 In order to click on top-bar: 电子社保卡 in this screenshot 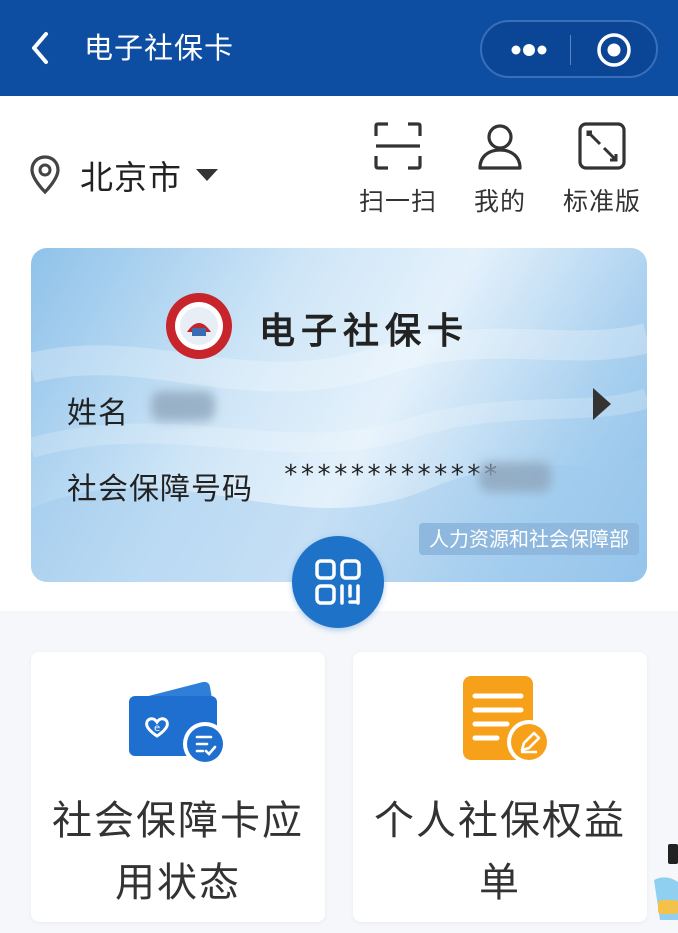, I will do `click(339, 48)`.